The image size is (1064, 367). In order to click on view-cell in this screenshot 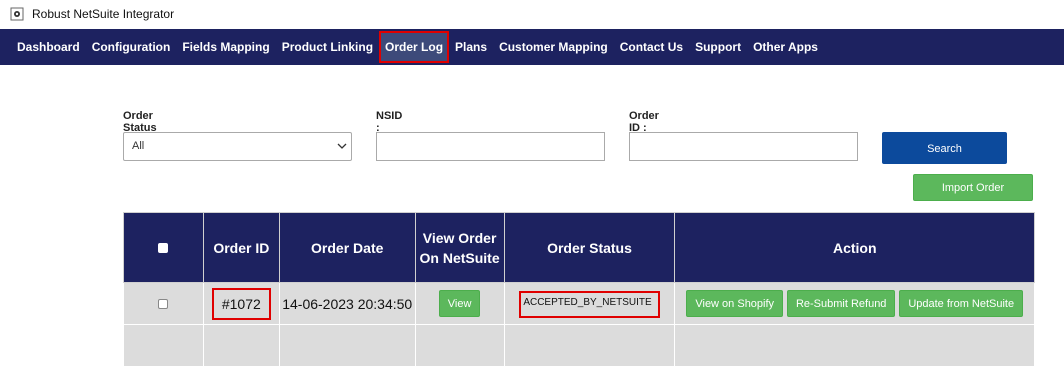, I will do `click(459, 345)`.